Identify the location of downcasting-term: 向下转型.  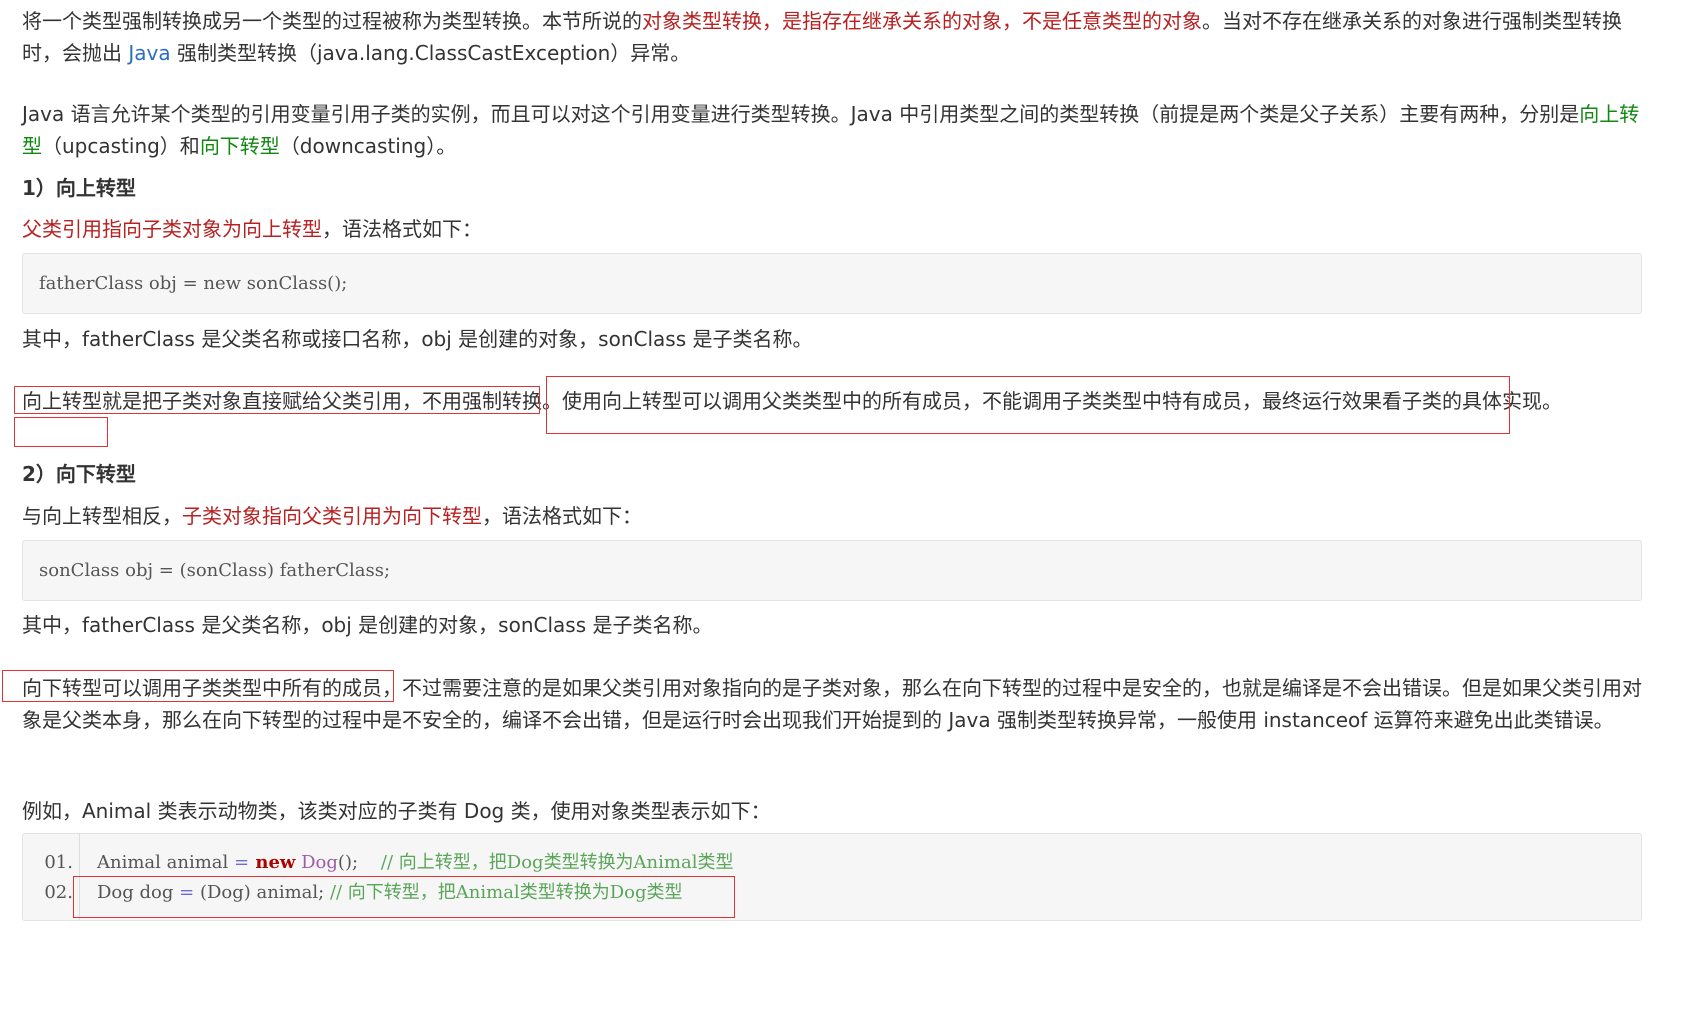
(239, 146).